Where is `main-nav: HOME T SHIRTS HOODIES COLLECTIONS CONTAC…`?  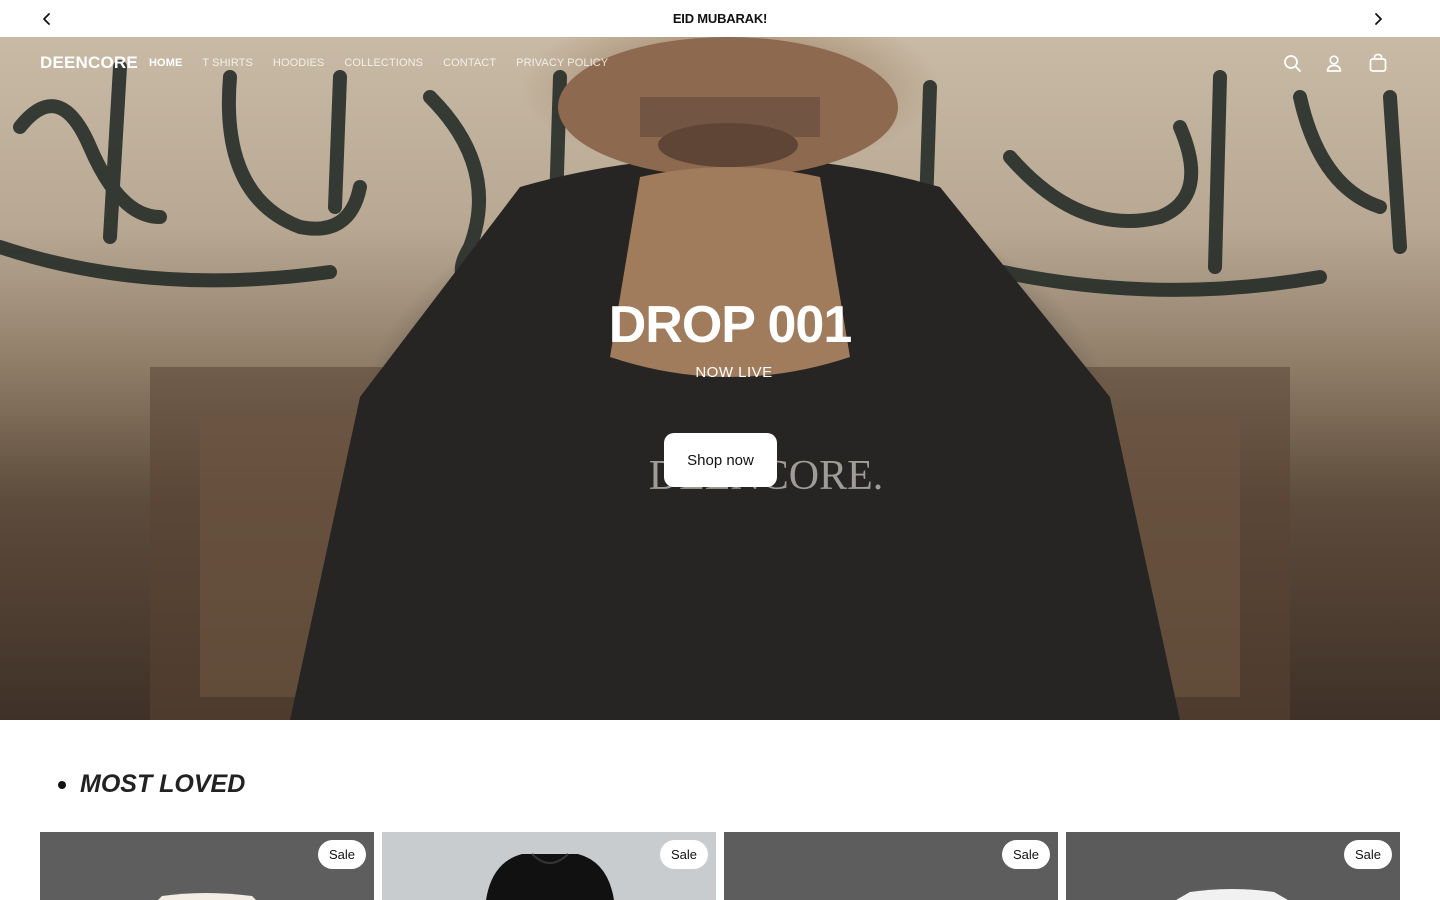 main-nav: HOME T SHIRTS HOODIES COLLECTIONS CONTAC… is located at coordinates (378, 63).